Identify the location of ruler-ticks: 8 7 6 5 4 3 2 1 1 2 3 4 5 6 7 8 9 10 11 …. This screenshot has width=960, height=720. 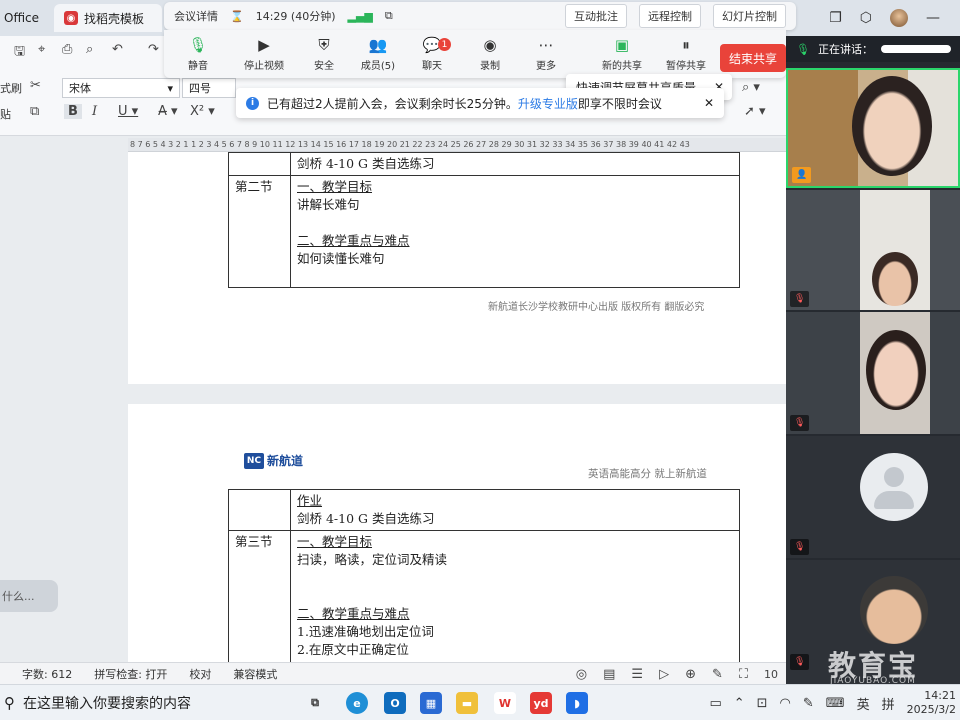
(410, 144).